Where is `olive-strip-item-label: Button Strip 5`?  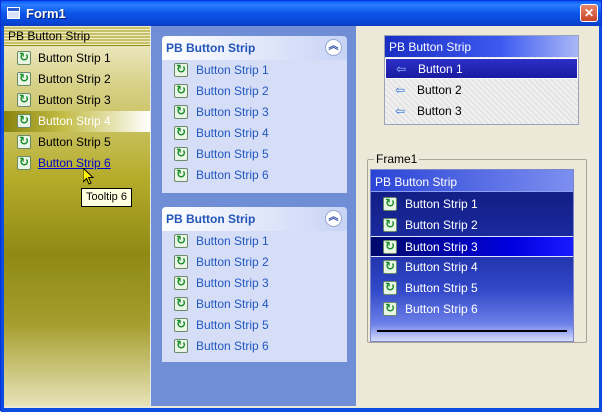
olive-strip-item-label: Button Strip 5 is located at coordinates (74, 142).